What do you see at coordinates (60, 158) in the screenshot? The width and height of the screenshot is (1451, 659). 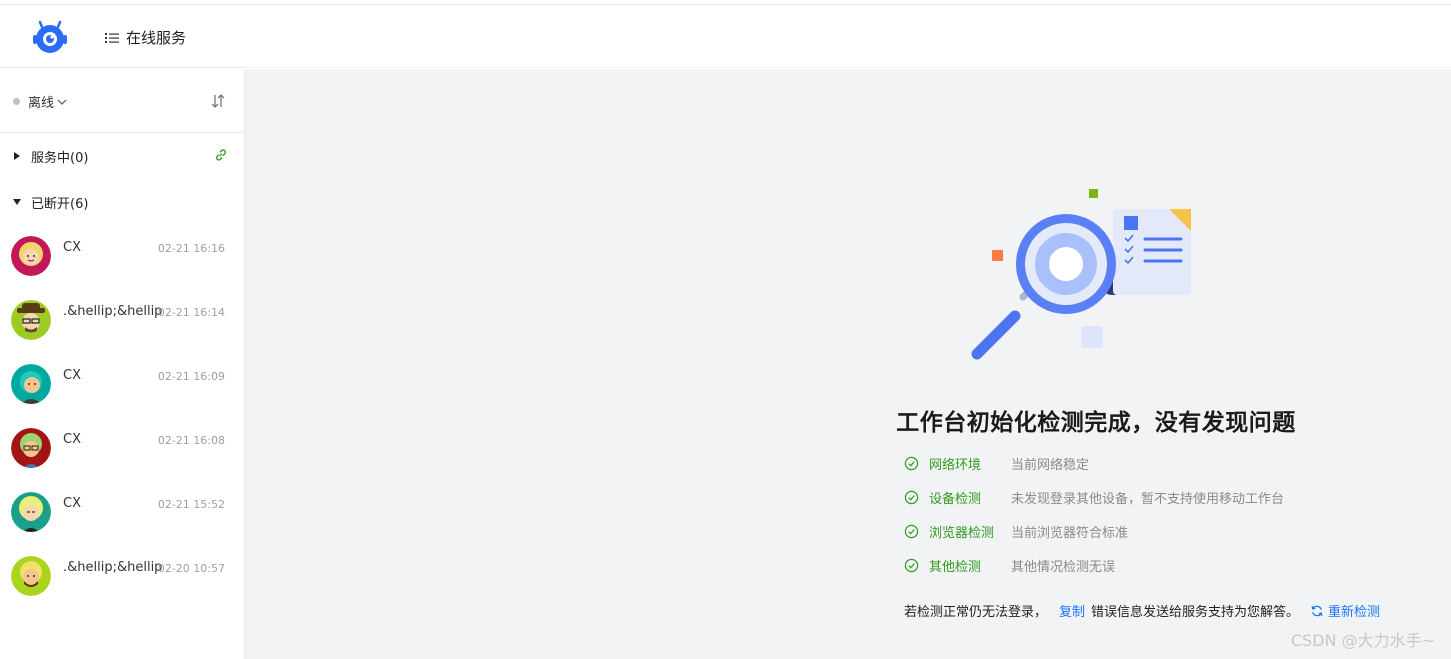 I see `group-serving-label: 服务中(0)` at bounding box center [60, 158].